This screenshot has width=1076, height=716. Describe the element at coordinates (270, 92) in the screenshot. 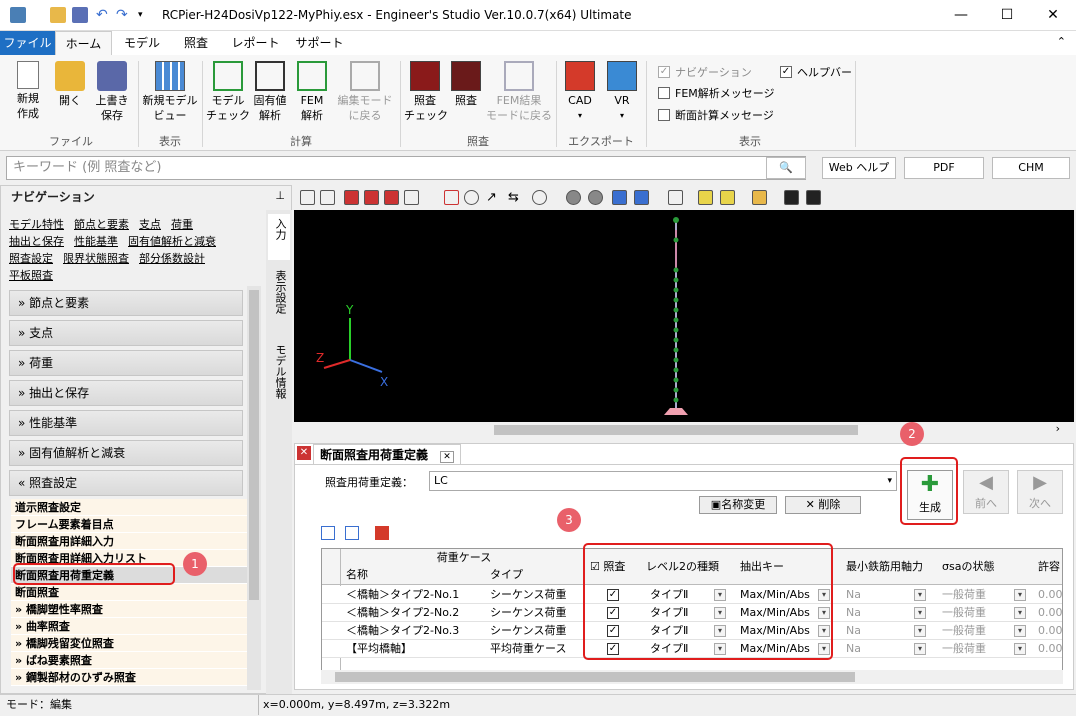

I see `eigen-analysis-button: 固有値 解析` at that location.